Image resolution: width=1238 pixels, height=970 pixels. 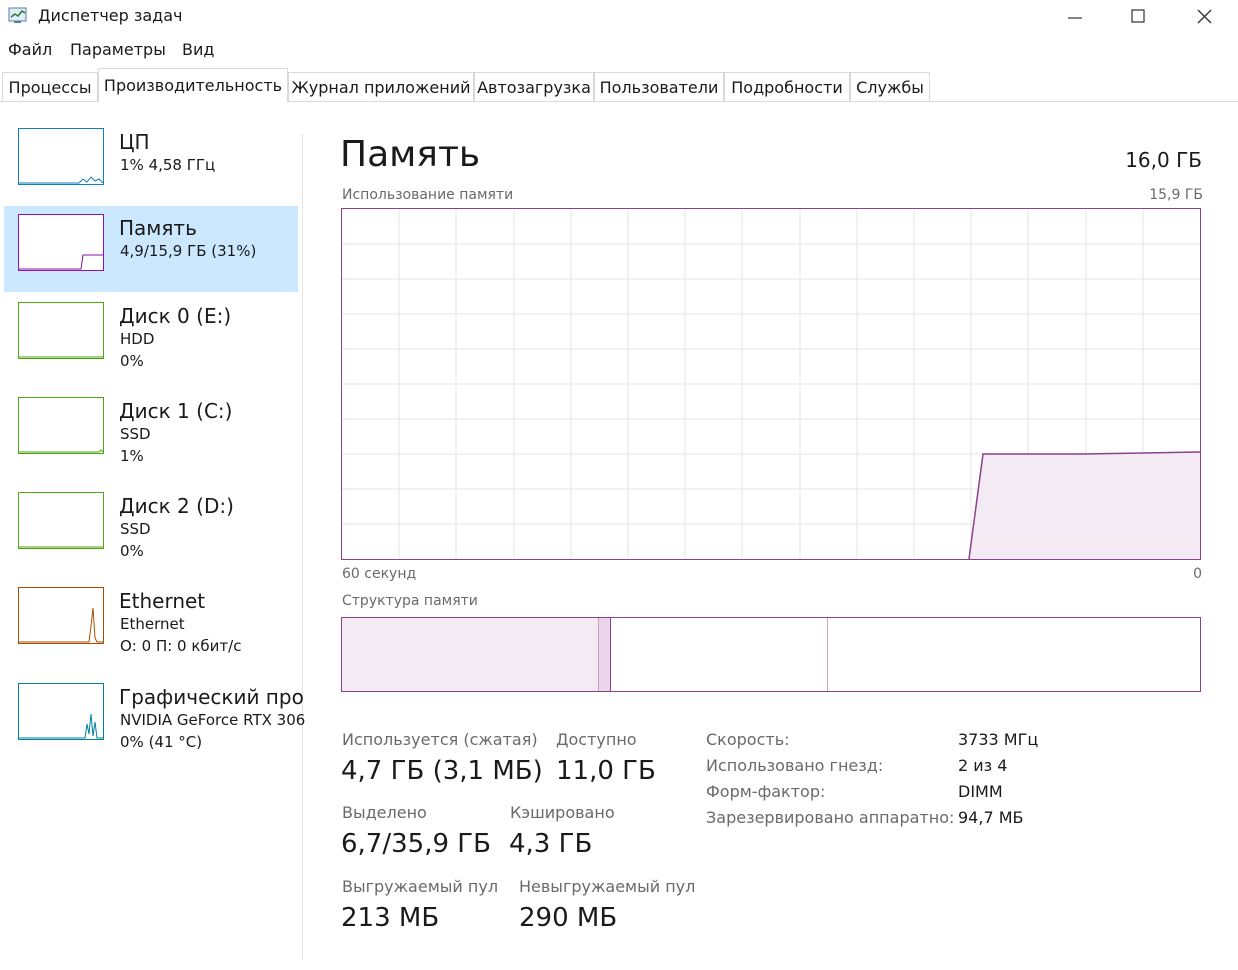 I want to click on committed-value: 6,7/35,9 ГБ, so click(x=416, y=844).